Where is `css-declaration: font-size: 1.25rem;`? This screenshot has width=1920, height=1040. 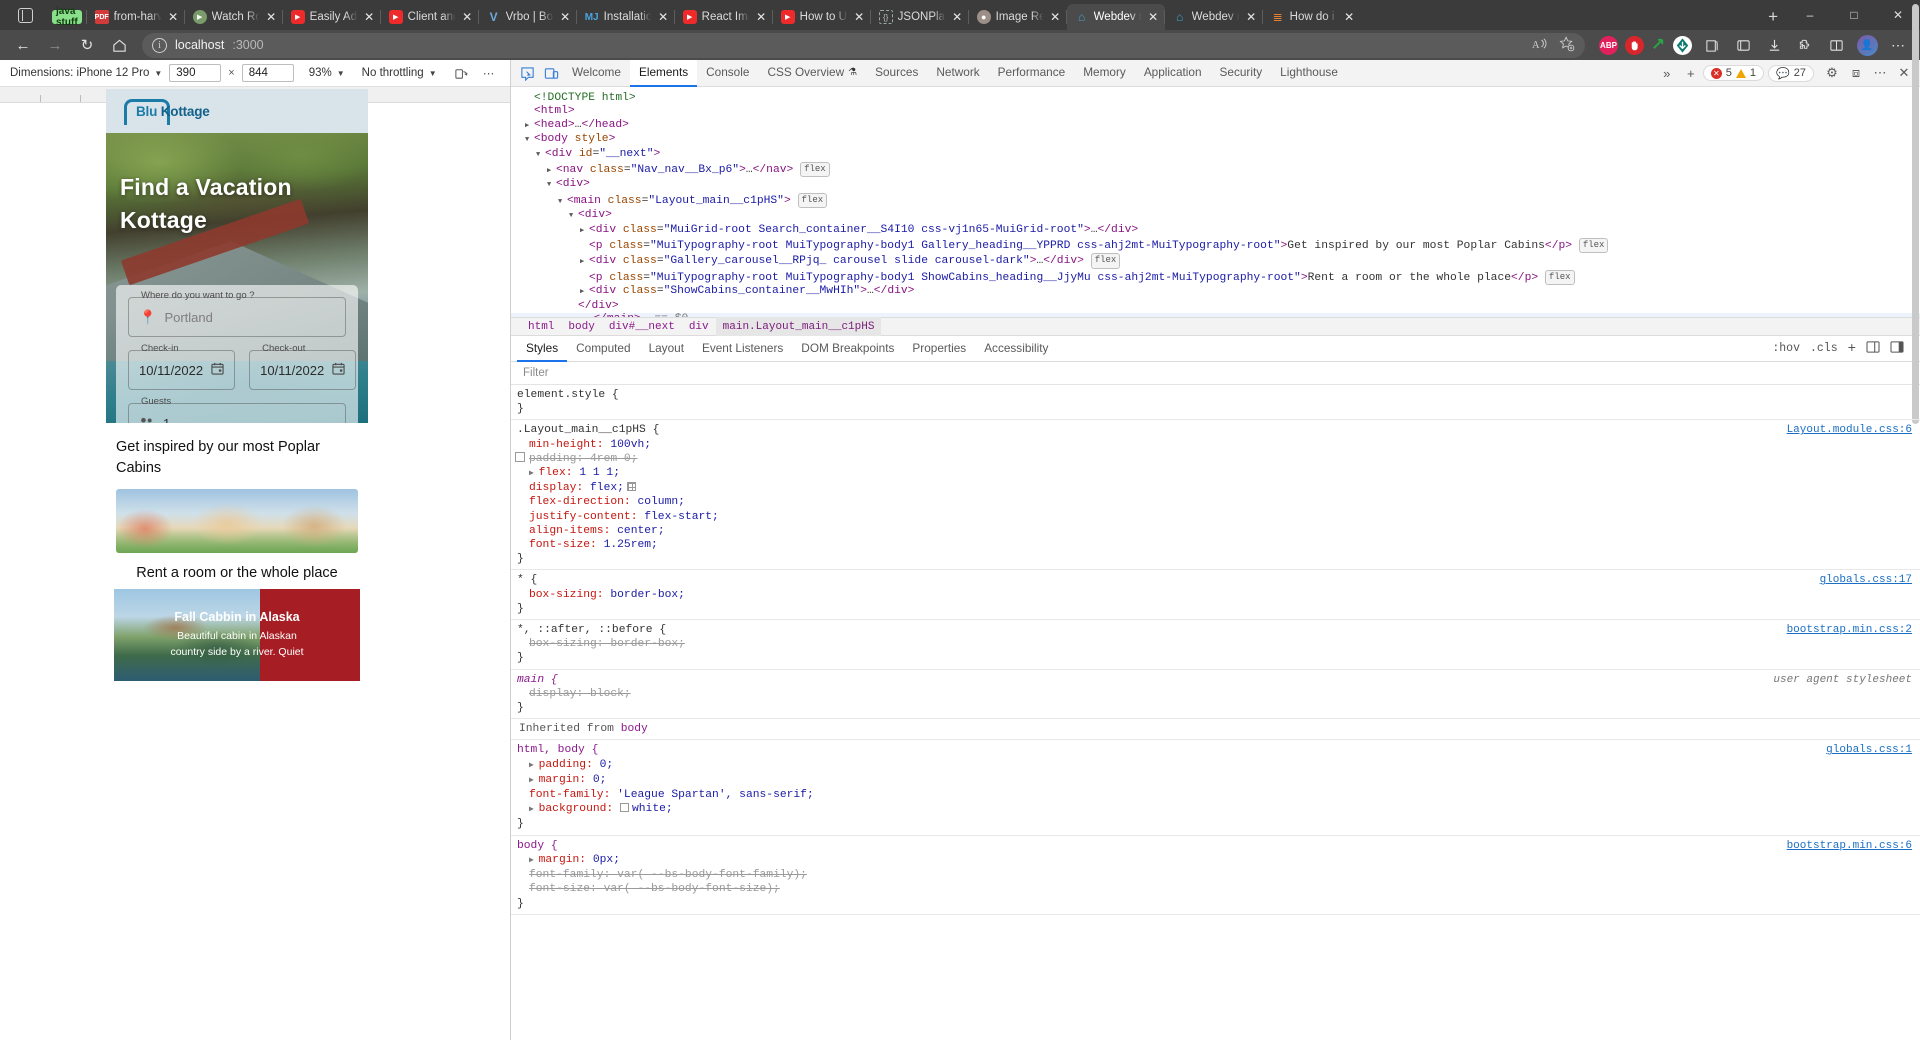 css-declaration: font-size: 1.25rem; is located at coordinates (1218, 545).